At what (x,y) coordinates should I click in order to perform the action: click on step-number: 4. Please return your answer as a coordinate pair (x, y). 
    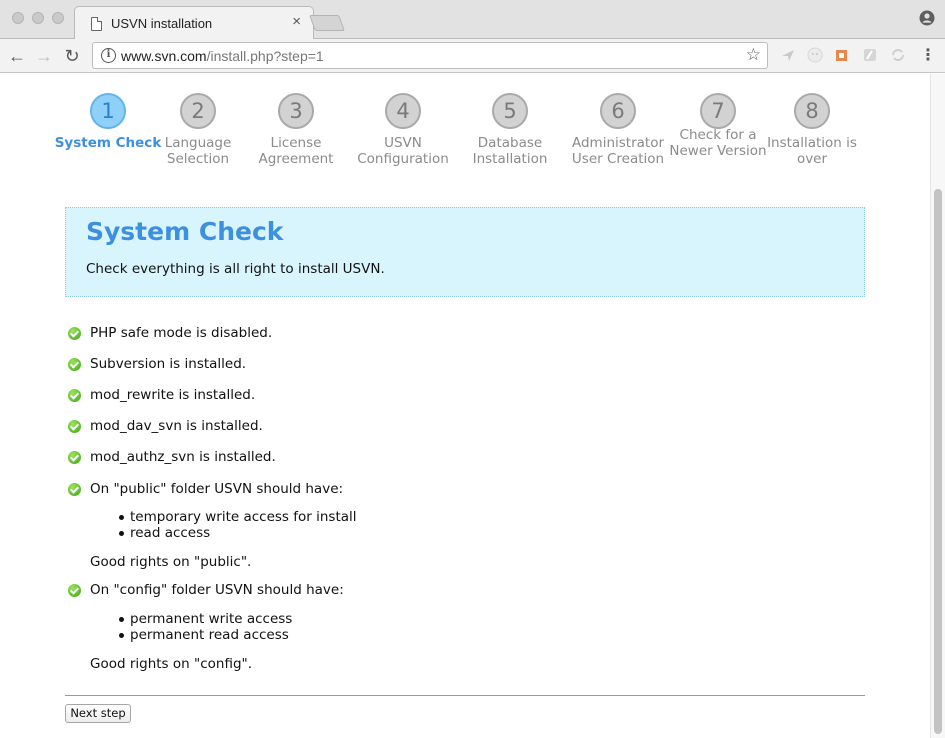
    Looking at the image, I should click on (403, 111).